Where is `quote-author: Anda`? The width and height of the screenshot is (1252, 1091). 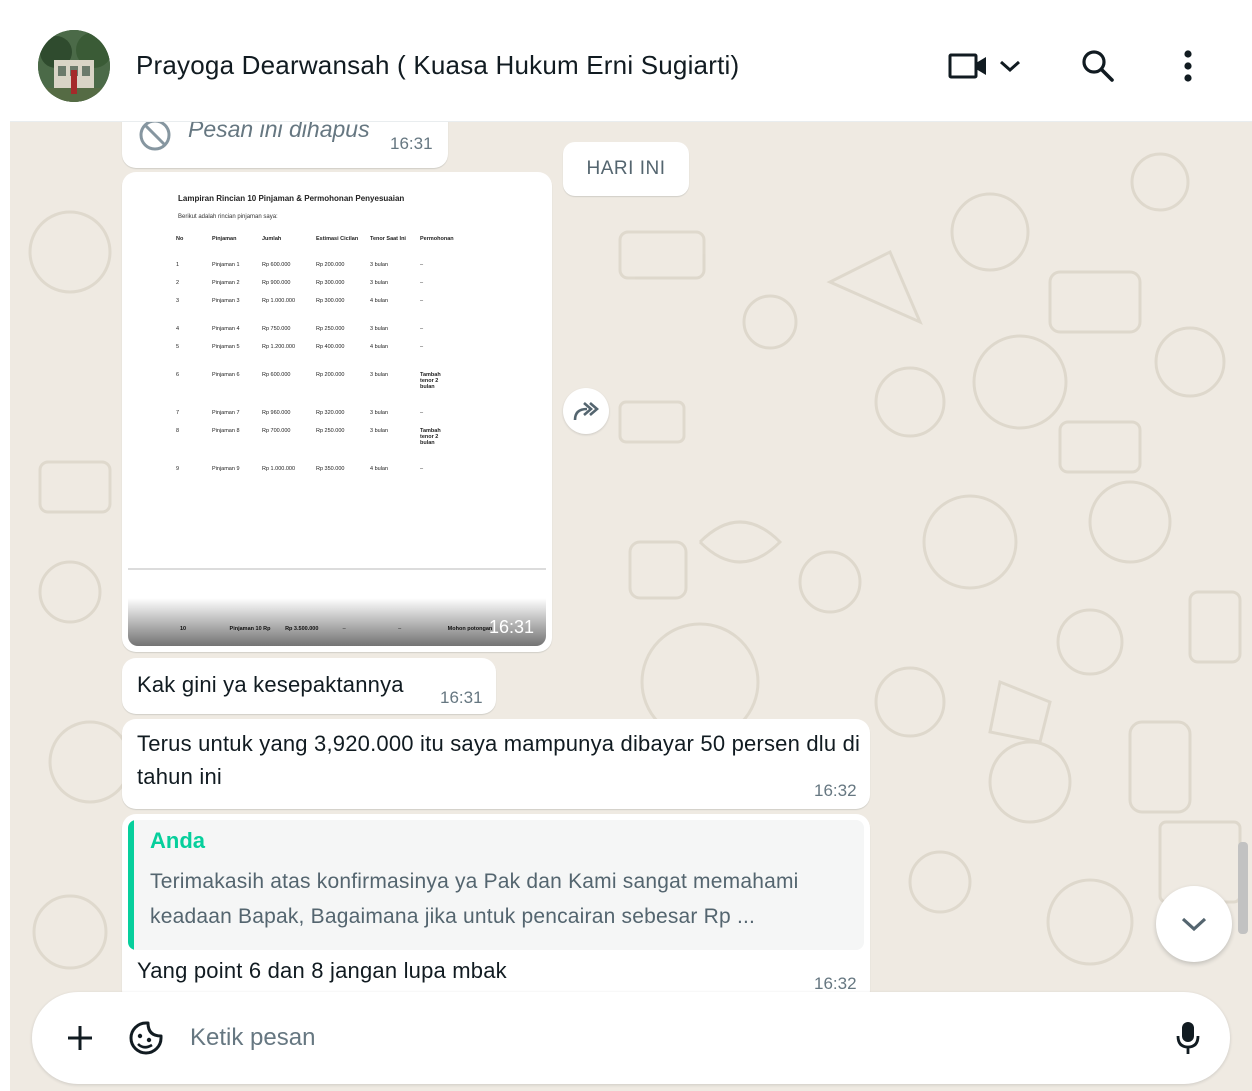
quote-author: Anda is located at coordinates (177, 840).